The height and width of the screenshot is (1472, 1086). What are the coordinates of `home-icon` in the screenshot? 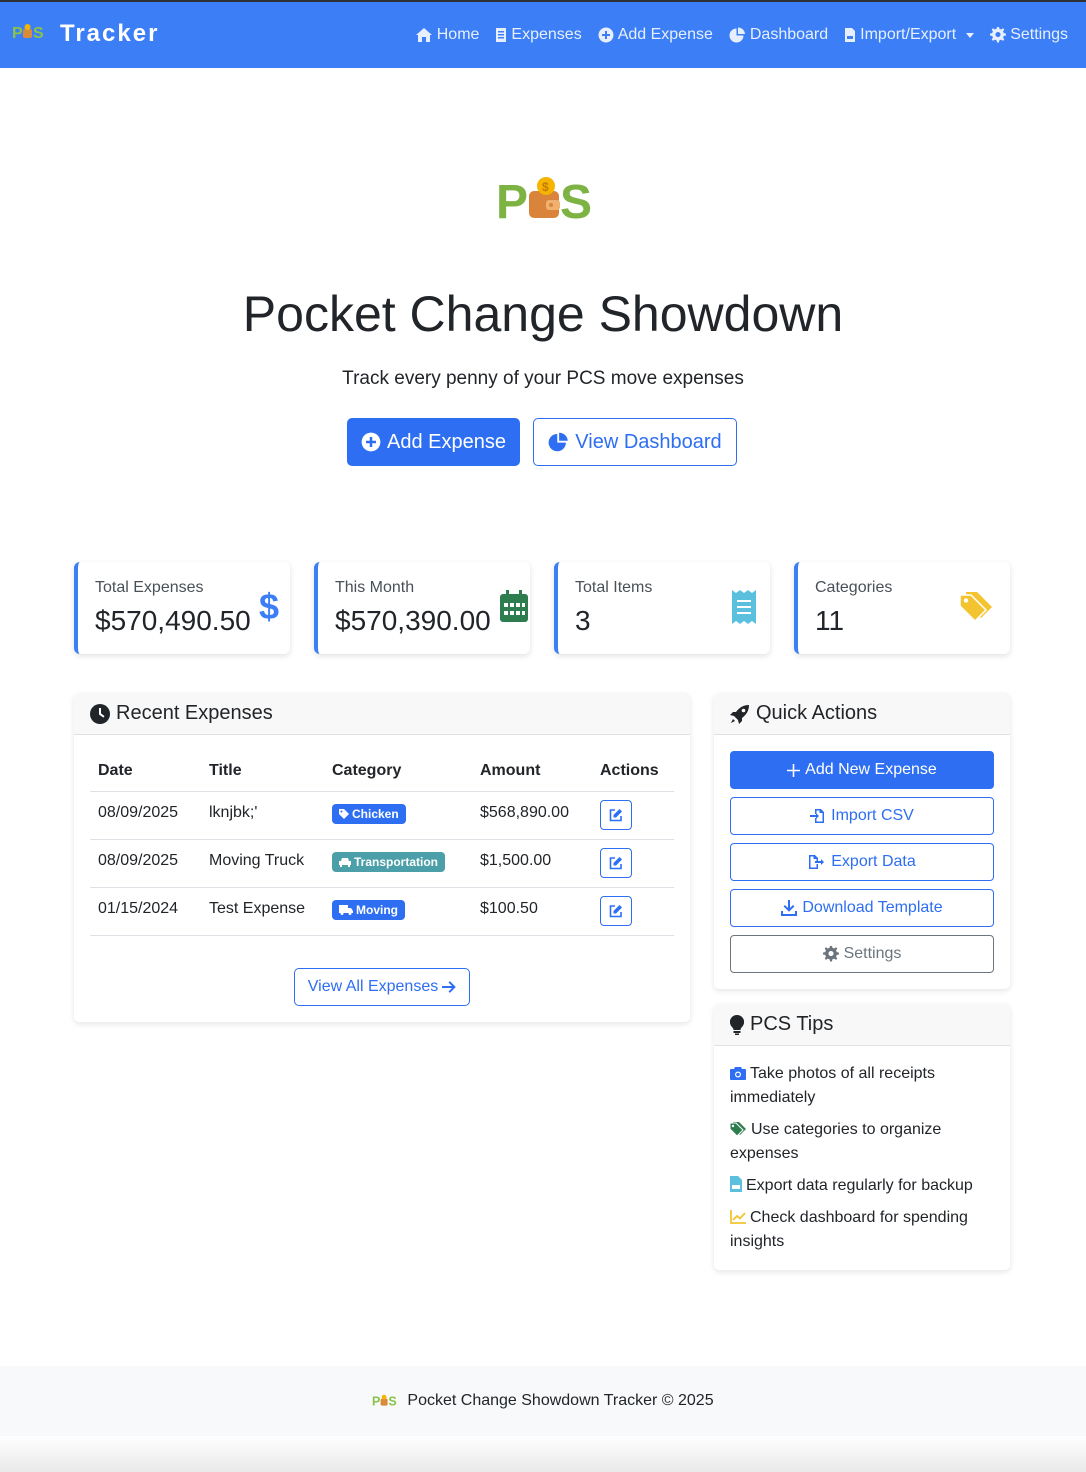 It's located at (423, 35).